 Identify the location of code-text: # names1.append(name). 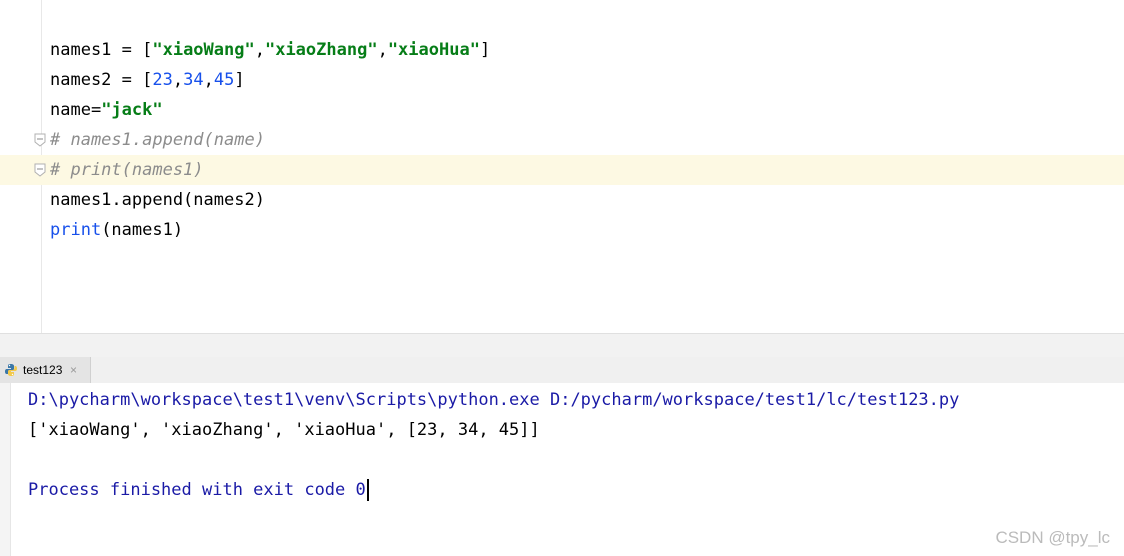
(157, 140).